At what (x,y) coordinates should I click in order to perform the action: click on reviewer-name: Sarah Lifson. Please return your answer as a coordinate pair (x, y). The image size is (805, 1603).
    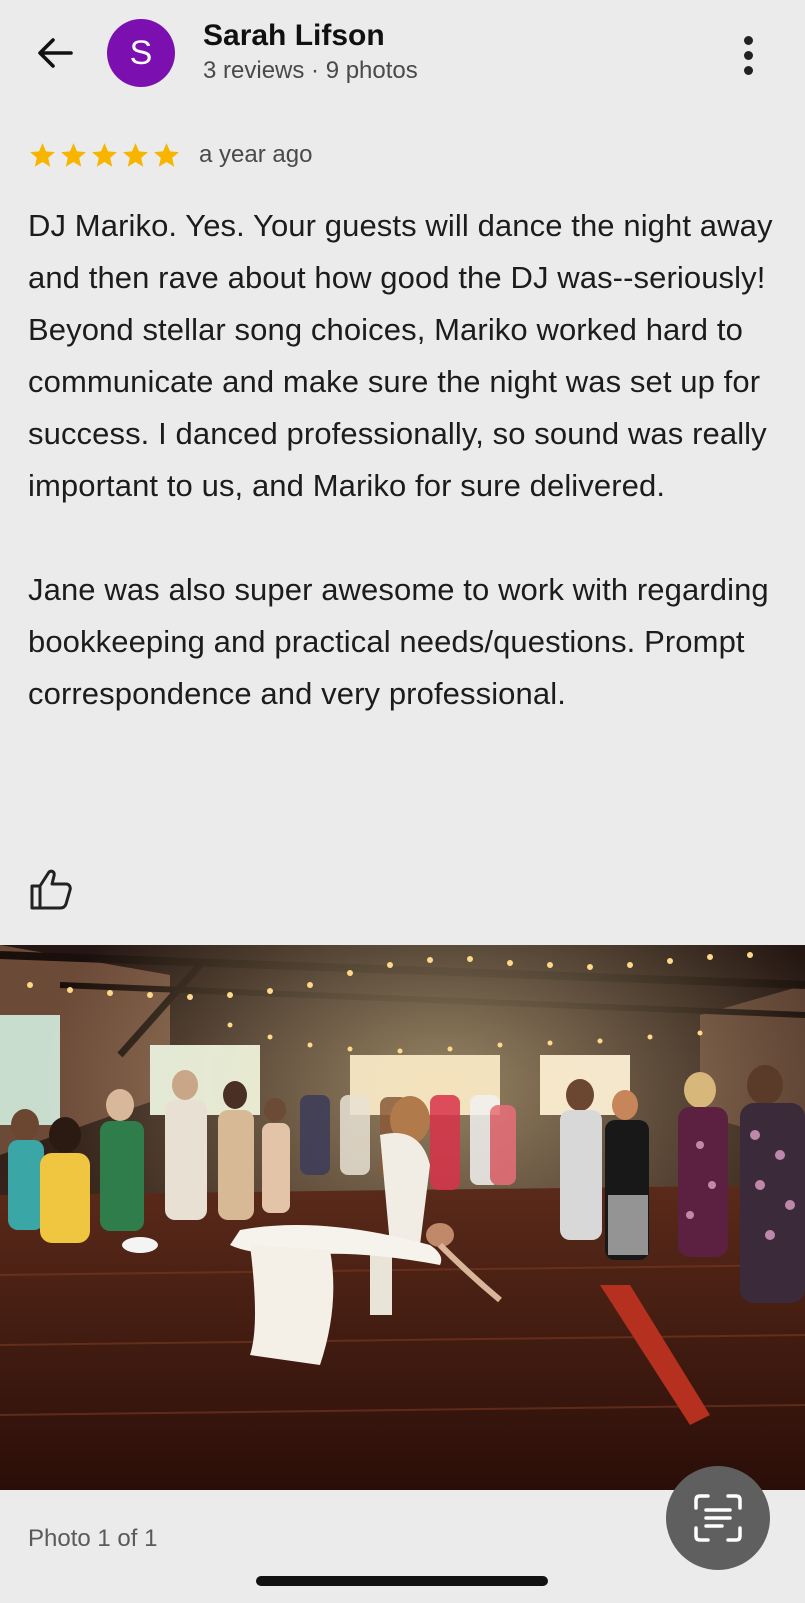
    Looking at the image, I should click on (294, 36).